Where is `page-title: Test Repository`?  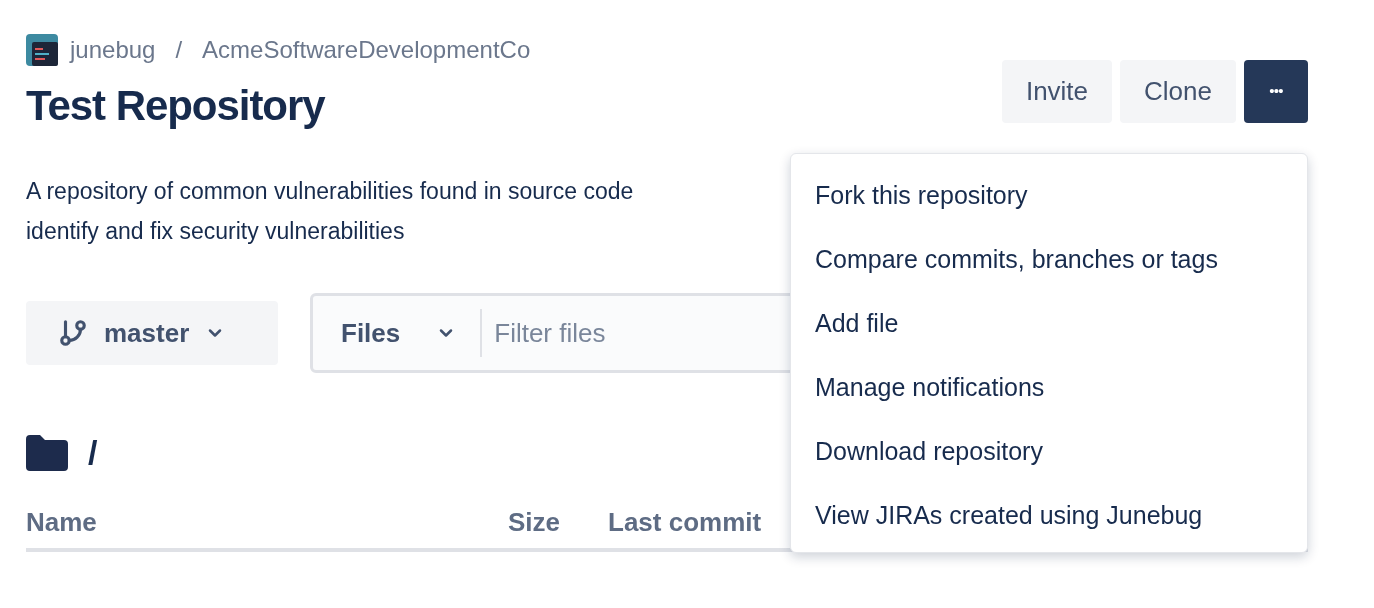
page-title: Test Repository is located at coordinates (175, 106).